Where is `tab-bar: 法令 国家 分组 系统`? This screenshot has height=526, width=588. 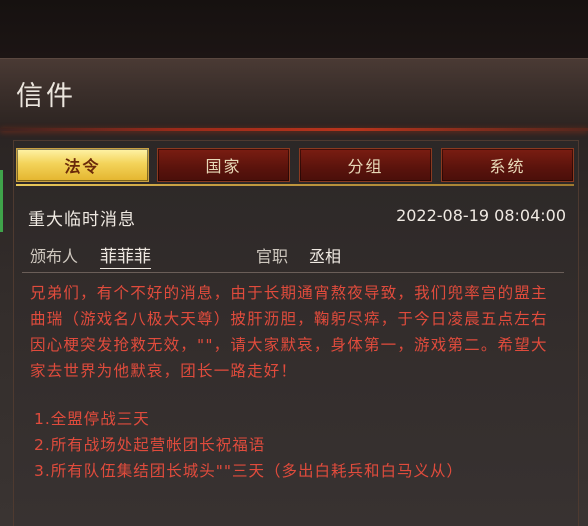 tab-bar: 法令 国家 分组 系统 is located at coordinates (295, 167).